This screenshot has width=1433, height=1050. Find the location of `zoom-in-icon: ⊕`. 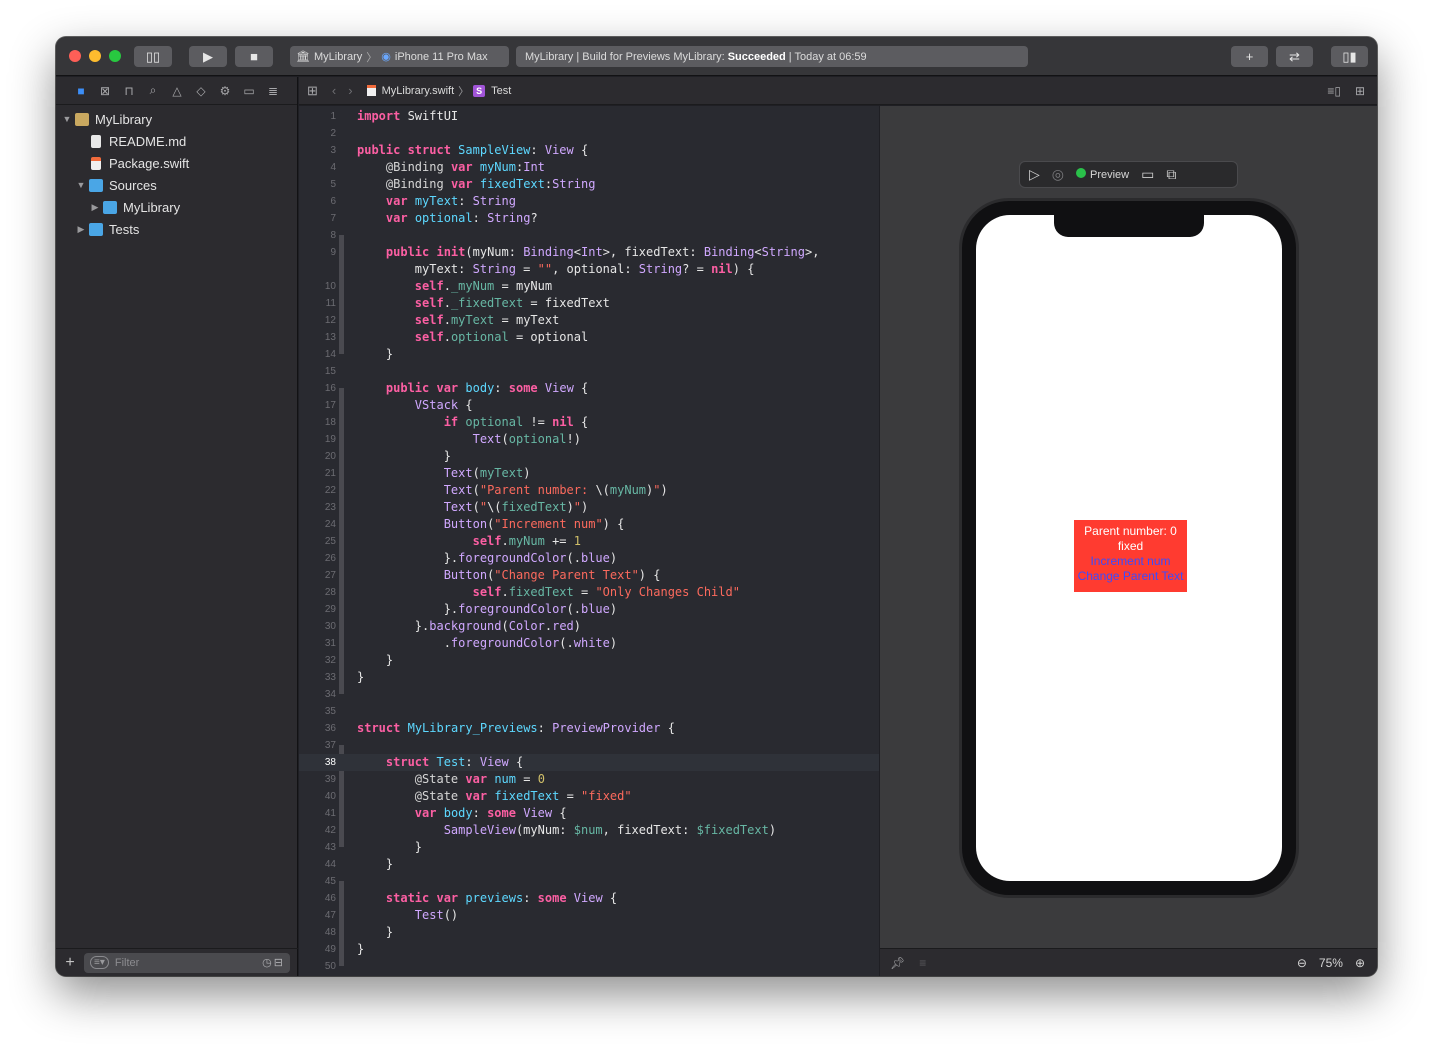

zoom-in-icon: ⊕ is located at coordinates (1360, 963).